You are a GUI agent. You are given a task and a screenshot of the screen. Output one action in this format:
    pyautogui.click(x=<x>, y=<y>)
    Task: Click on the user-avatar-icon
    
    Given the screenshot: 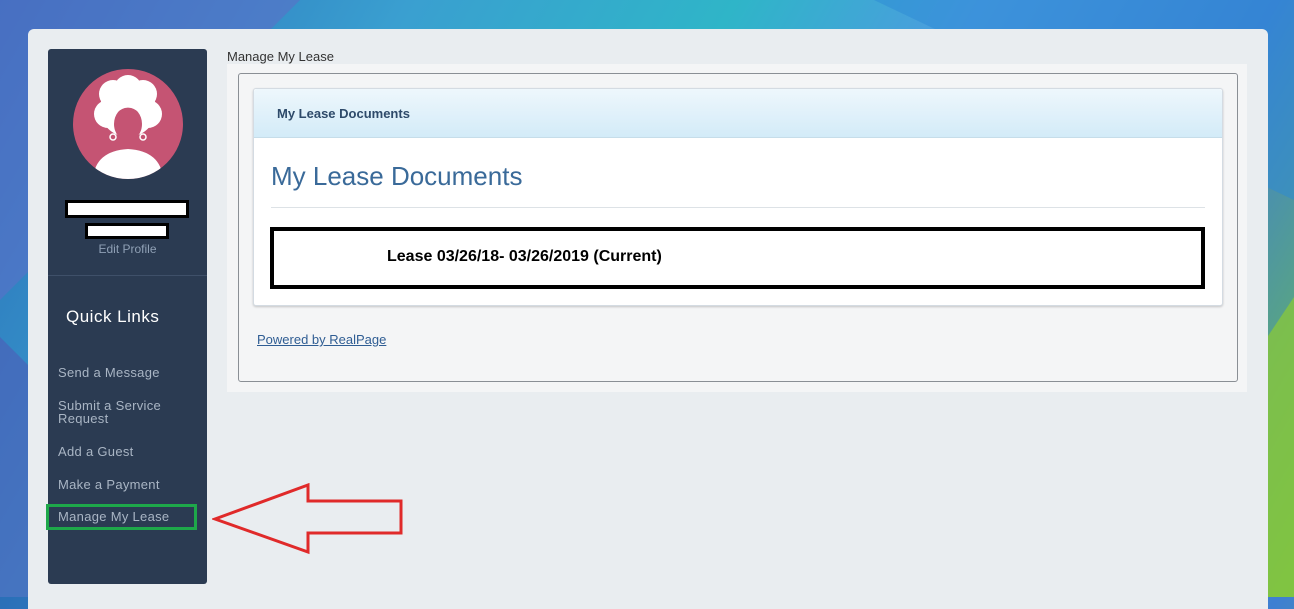 What is the action you would take?
    pyautogui.click(x=128, y=124)
    